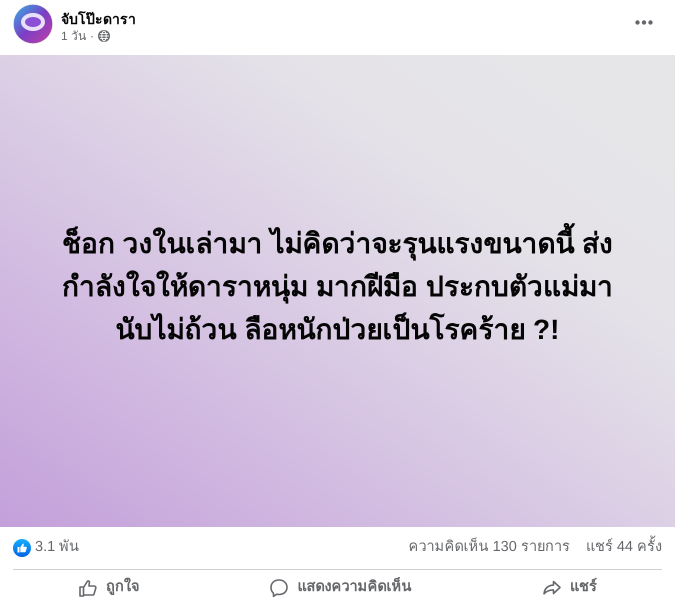 This screenshot has width=675, height=606. What do you see at coordinates (33, 24) in the screenshot?
I see `avatar-icon` at bounding box center [33, 24].